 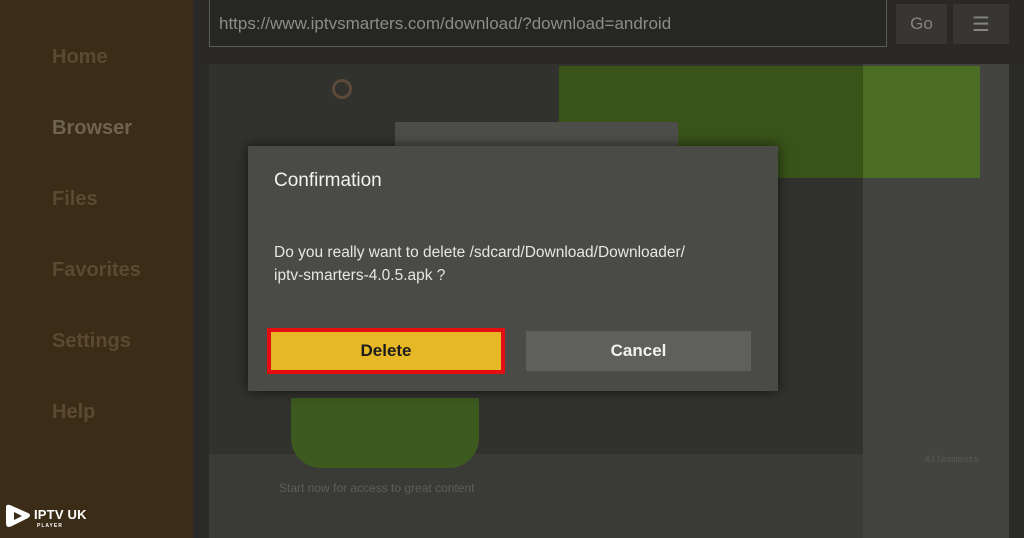 What do you see at coordinates (18, 515) in the screenshot?
I see `play-icon` at bounding box center [18, 515].